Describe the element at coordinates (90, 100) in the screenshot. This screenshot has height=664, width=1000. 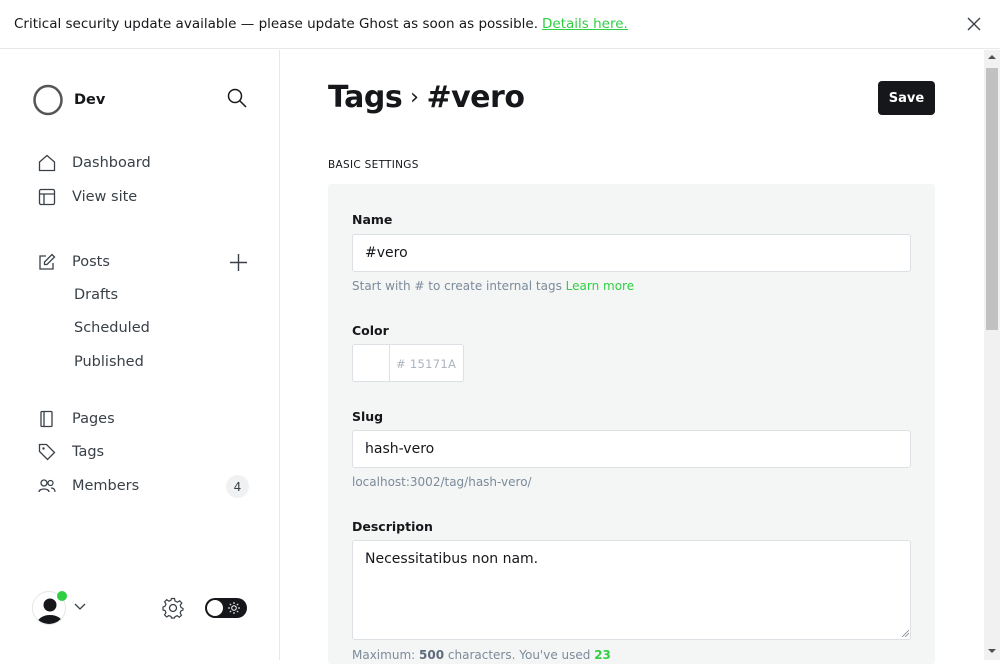
I see `site-name: Dev` at that location.